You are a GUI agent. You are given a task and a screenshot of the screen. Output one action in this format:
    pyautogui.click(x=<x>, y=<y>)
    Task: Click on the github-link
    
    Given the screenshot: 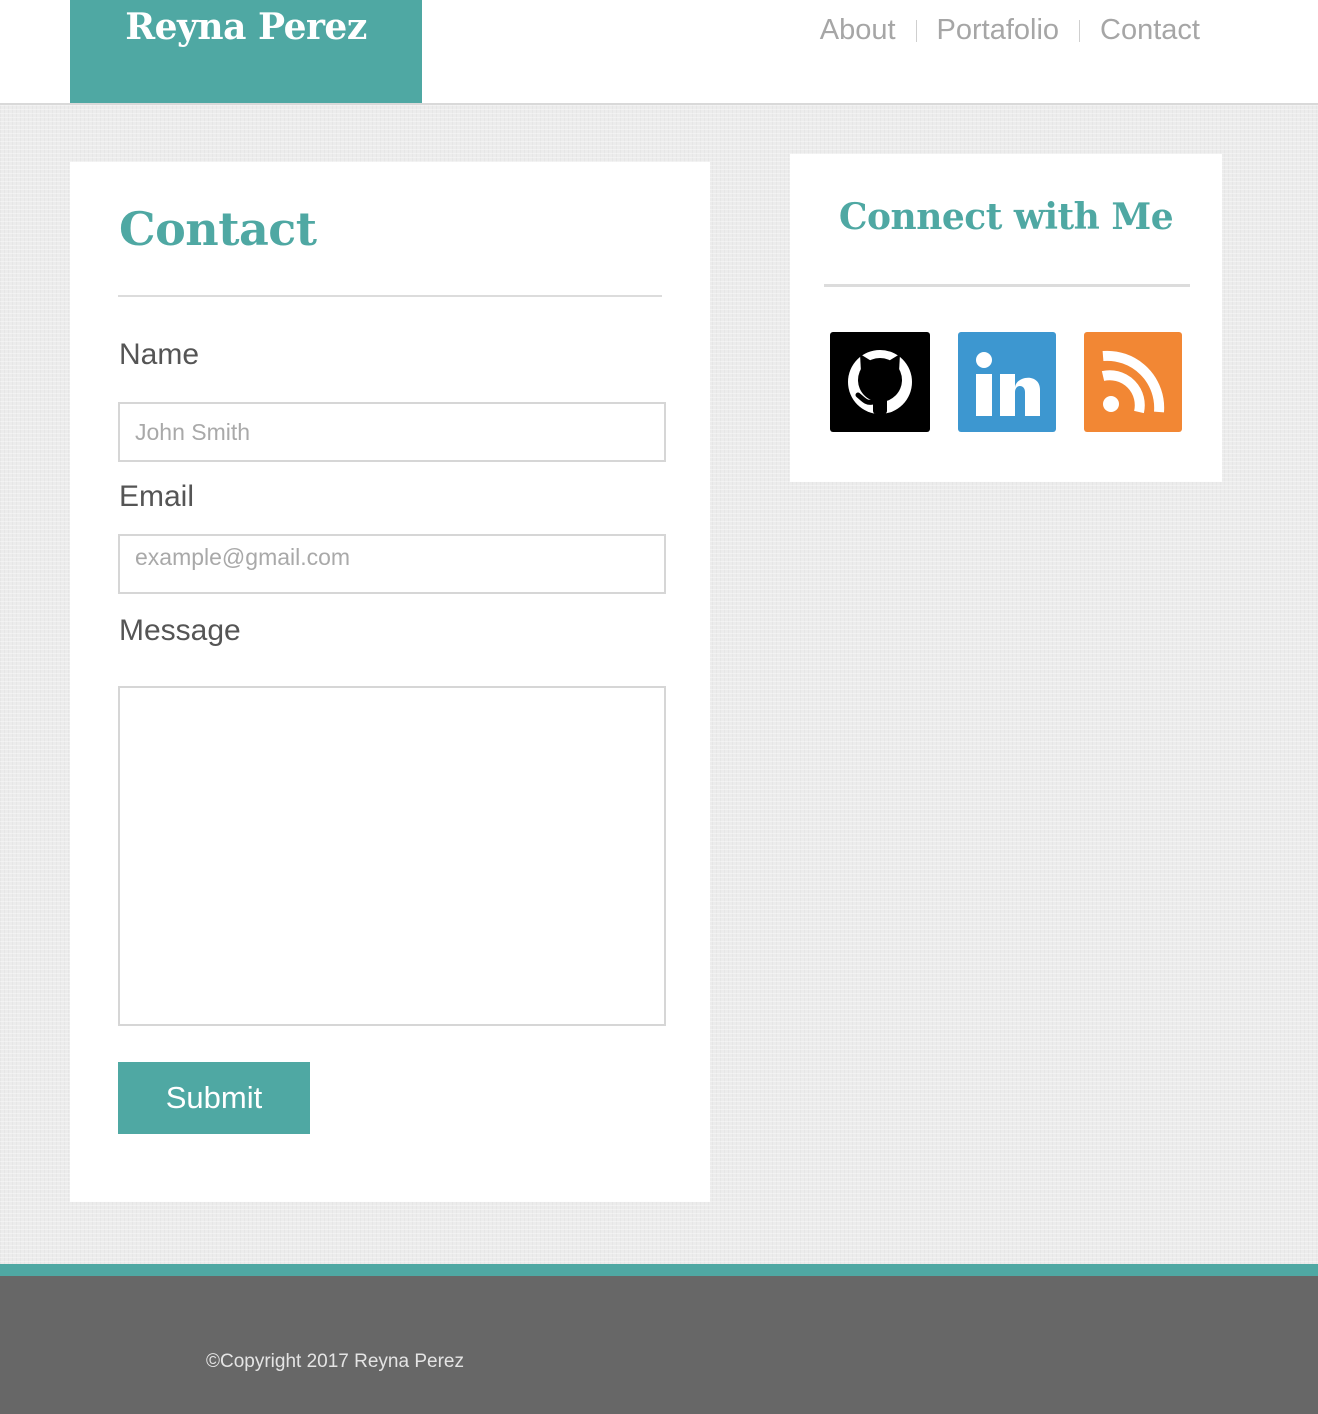 What is the action you would take?
    pyautogui.click(x=880, y=382)
    